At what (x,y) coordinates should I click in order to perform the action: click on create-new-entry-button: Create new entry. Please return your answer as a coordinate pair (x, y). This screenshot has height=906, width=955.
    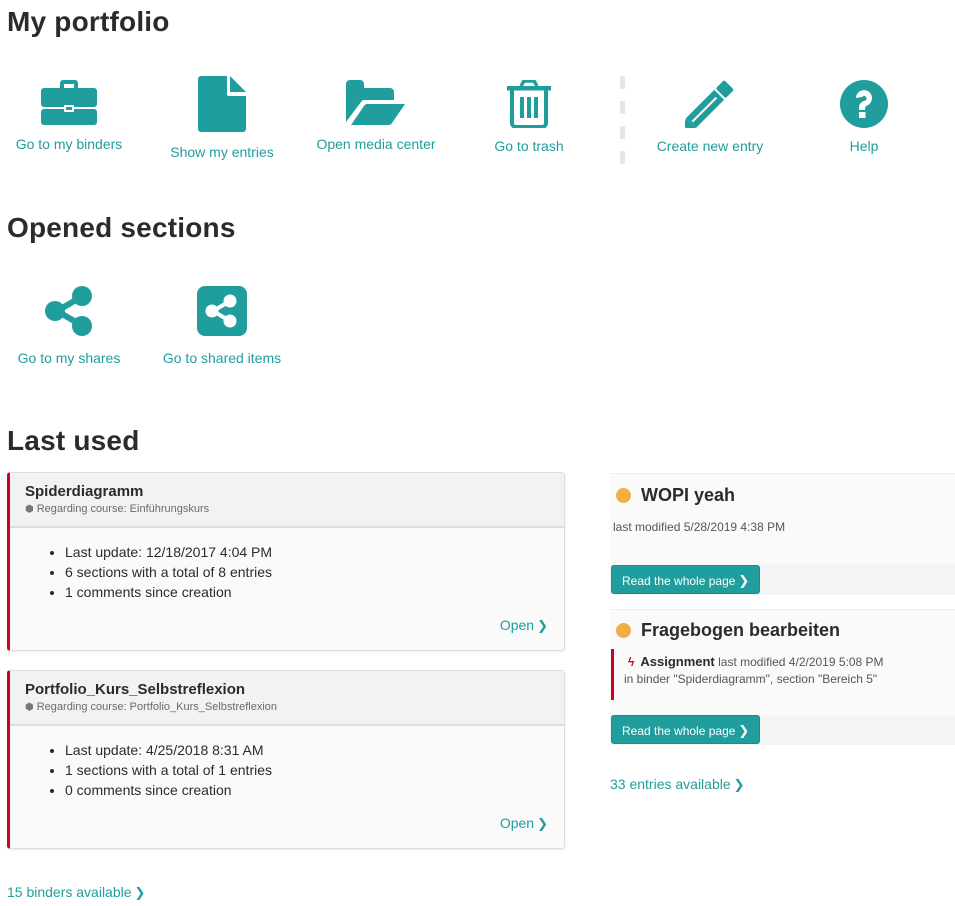
    Looking at the image, I should click on (710, 117).